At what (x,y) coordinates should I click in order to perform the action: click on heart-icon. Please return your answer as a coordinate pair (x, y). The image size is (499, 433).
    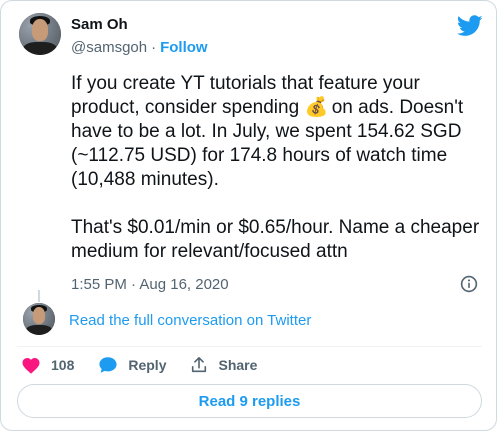
    Looking at the image, I should click on (31, 365).